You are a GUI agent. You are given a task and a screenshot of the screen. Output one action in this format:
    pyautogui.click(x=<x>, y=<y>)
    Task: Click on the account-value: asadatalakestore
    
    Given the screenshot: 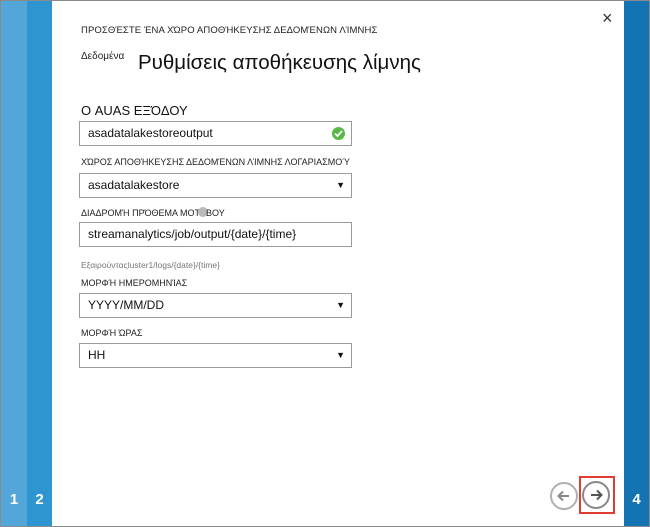 What is the action you would take?
    pyautogui.click(x=134, y=185)
    